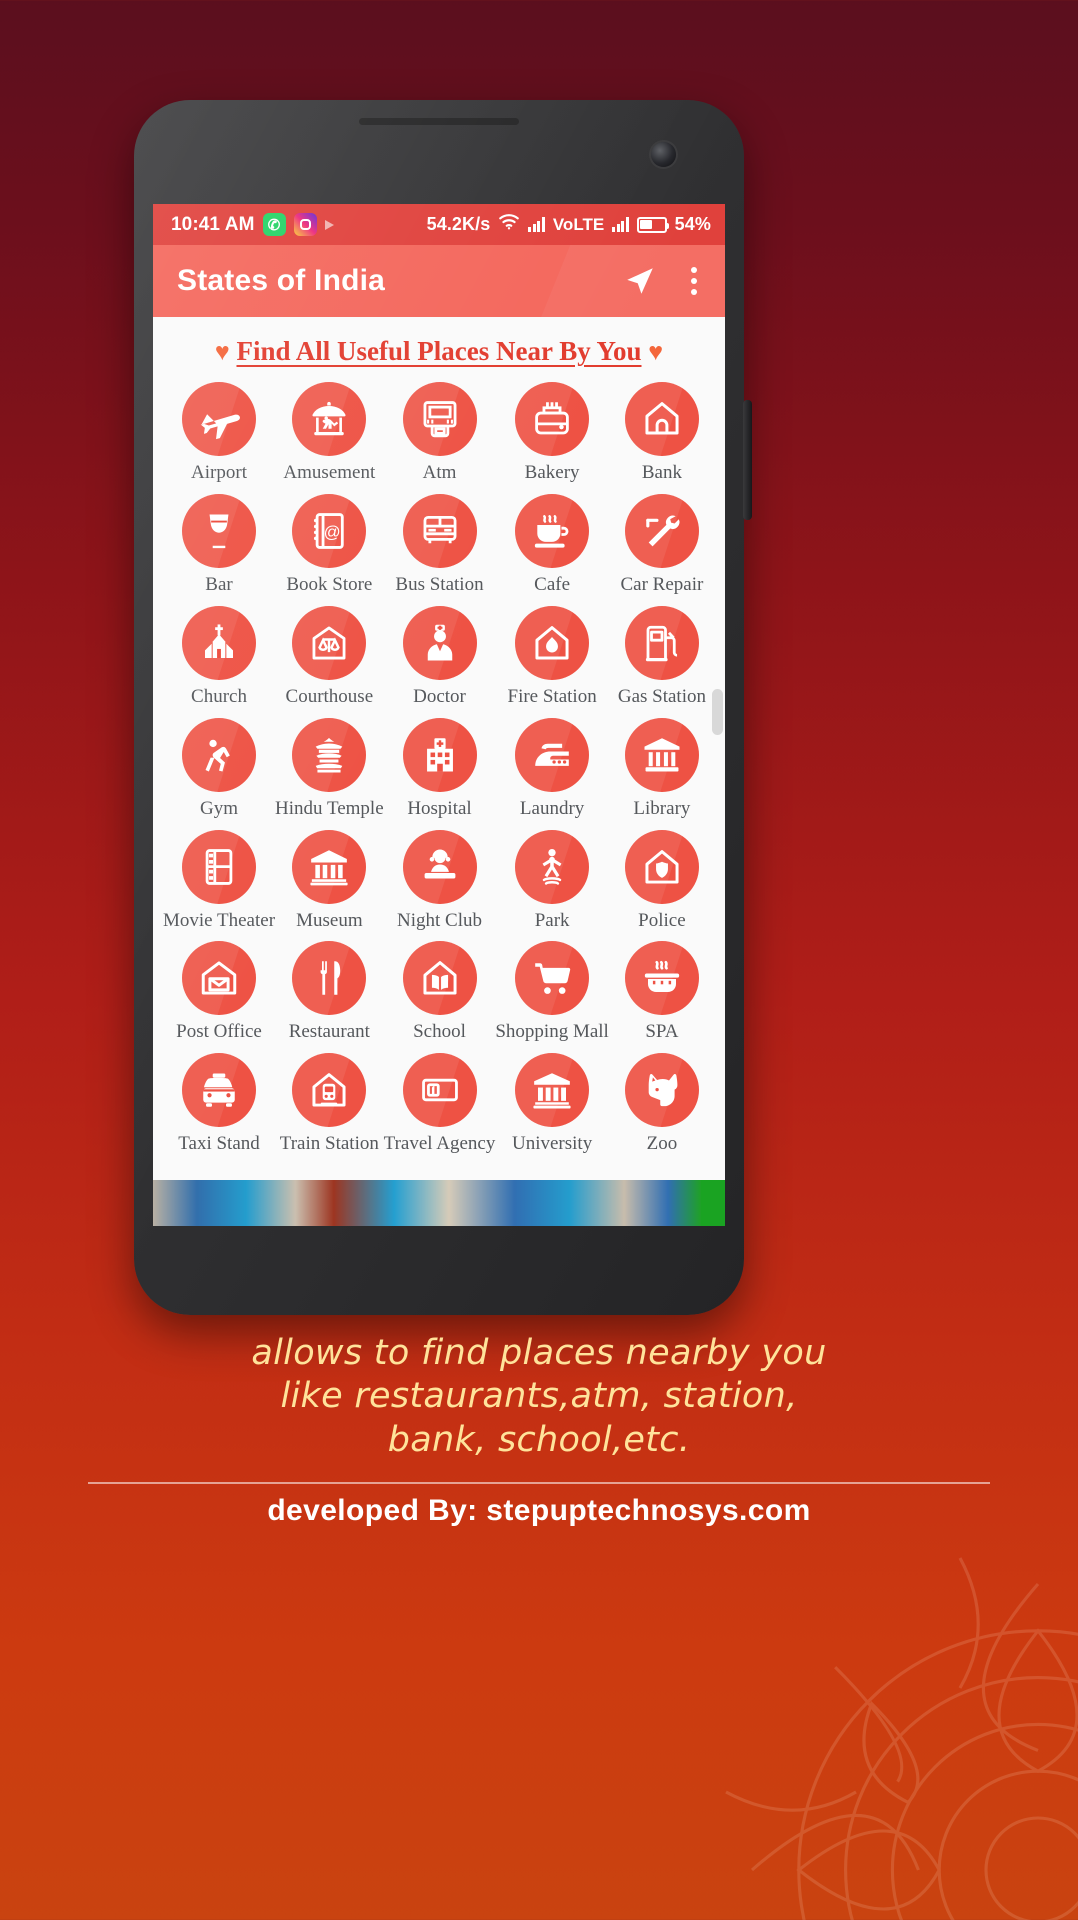 The image size is (1078, 1920). I want to click on decorative-mandala, so click(863, 1700).